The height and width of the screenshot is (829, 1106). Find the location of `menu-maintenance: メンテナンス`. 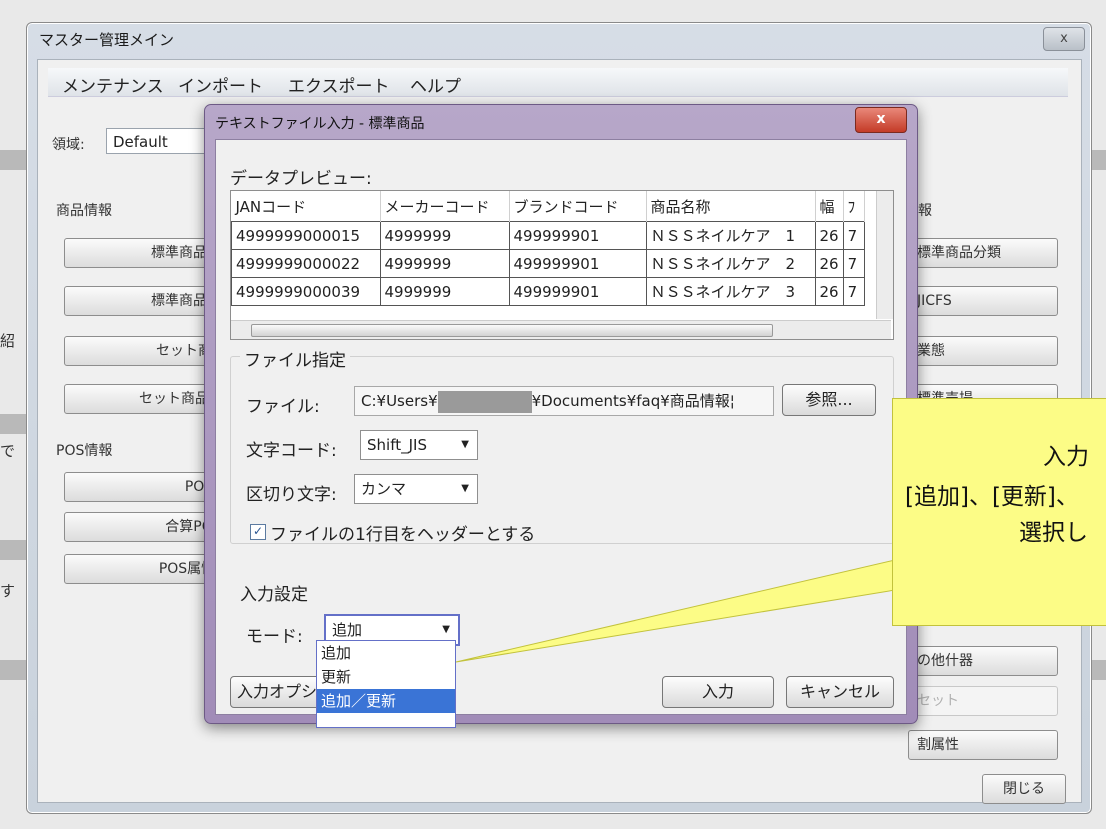

menu-maintenance: メンテナンス is located at coordinates (113, 84).